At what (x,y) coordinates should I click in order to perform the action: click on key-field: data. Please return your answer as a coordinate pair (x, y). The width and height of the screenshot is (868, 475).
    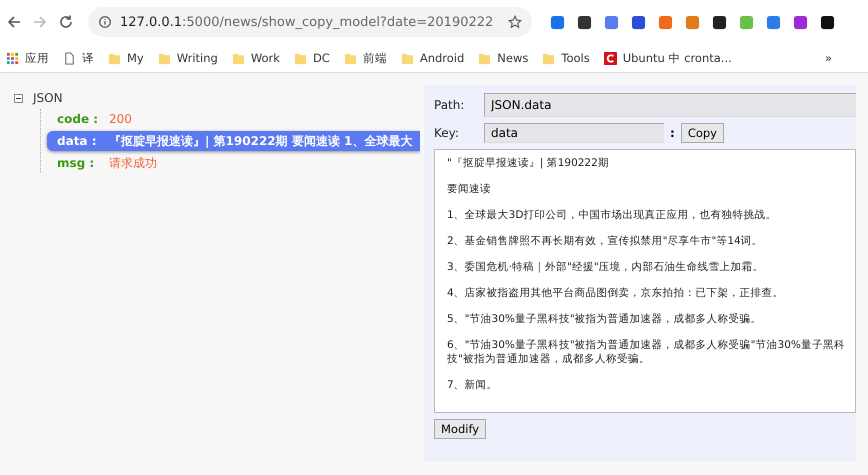
    Looking at the image, I should click on (574, 133).